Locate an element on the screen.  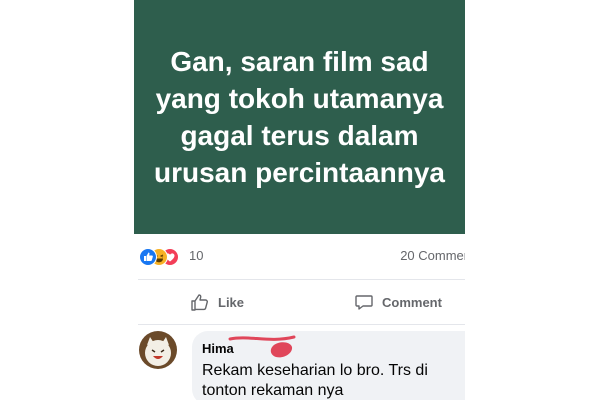
comment-bubble-icon is located at coordinates (364, 302).